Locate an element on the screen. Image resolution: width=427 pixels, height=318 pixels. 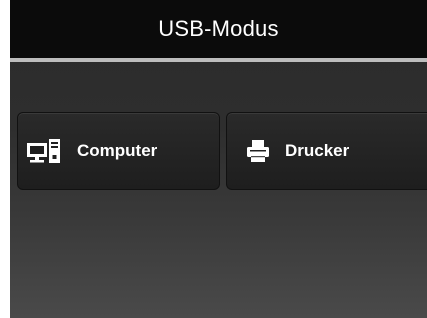
printer-option-button: Drucker is located at coordinates (326, 151).